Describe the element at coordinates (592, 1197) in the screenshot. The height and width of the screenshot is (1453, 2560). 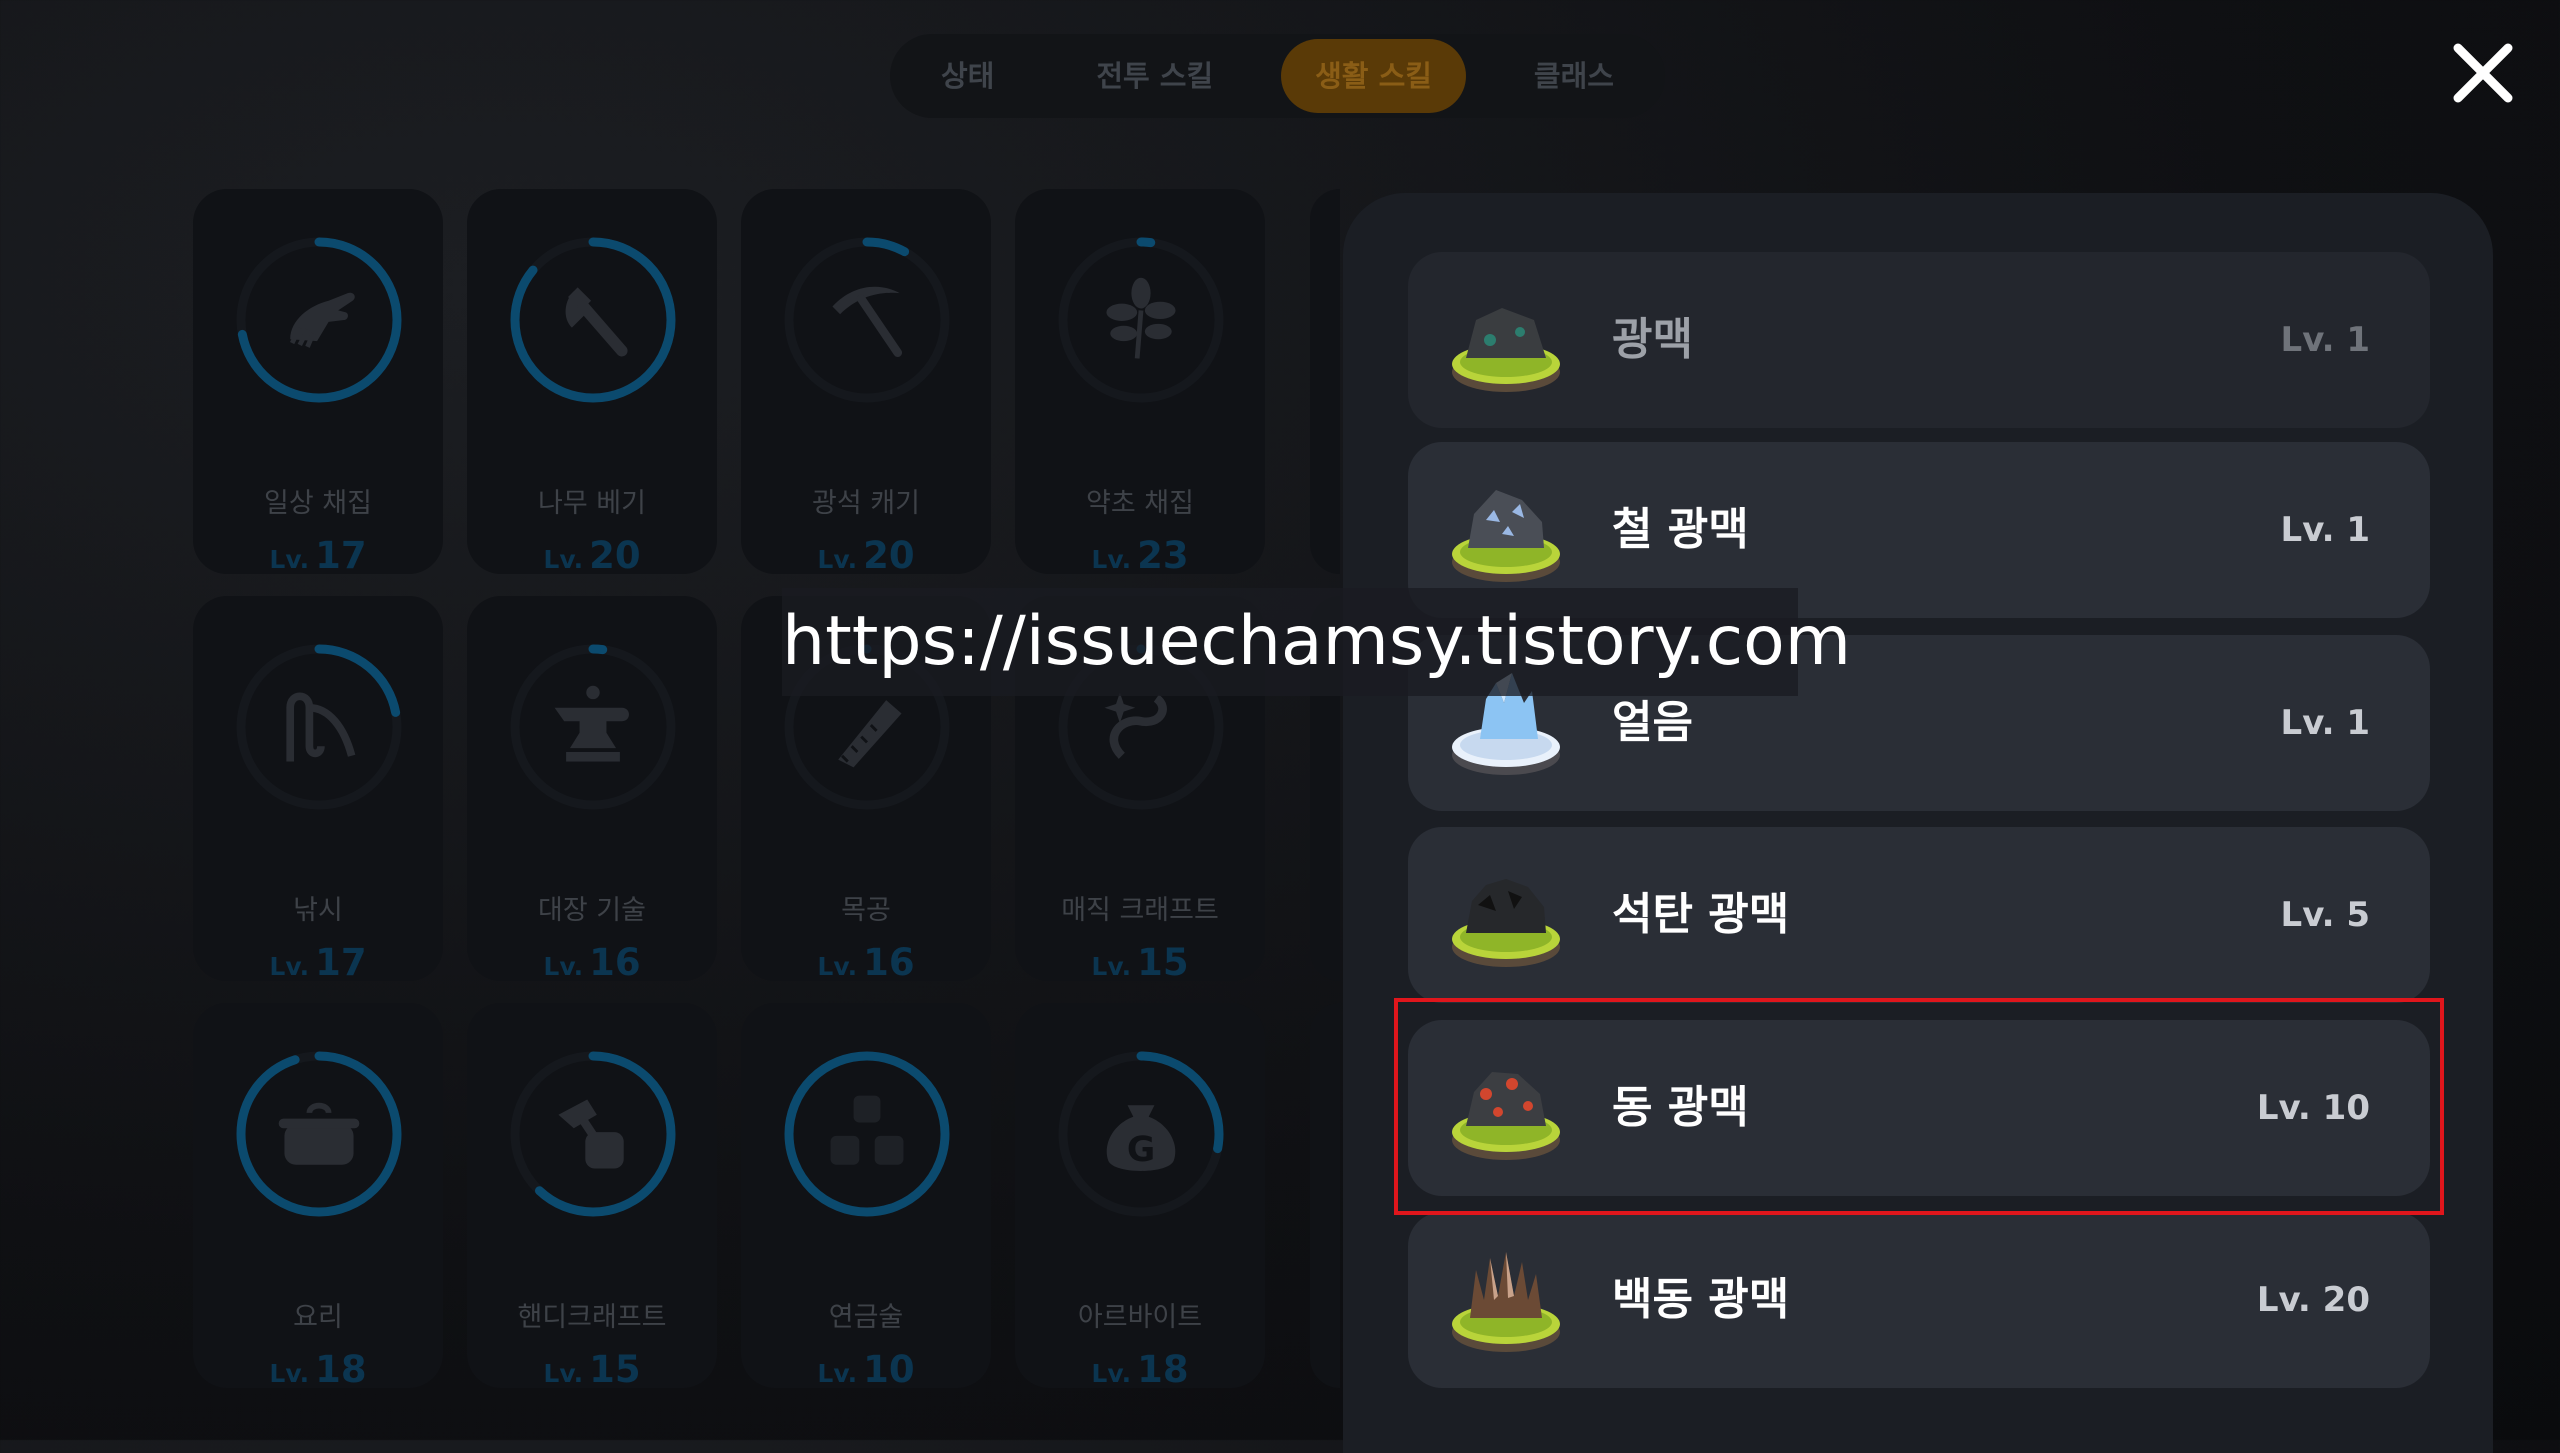
I see `skill-card: 핸디크래프트 Lv. 15` at that location.